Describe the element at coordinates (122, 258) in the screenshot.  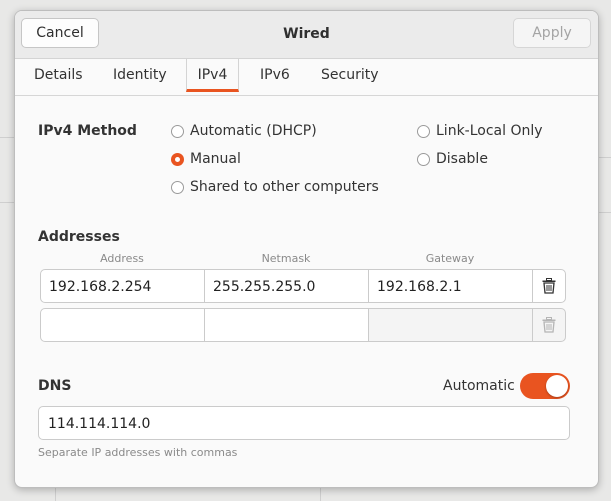
I see `column-header-address: Address` at that location.